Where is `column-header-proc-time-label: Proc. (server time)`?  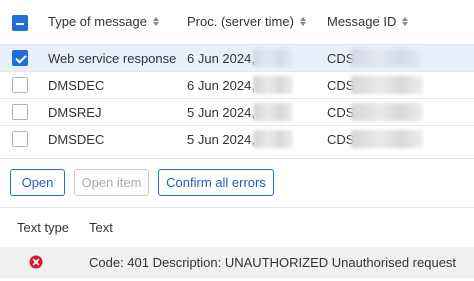 column-header-proc-time-label: Proc. (server time) is located at coordinates (240, 21).